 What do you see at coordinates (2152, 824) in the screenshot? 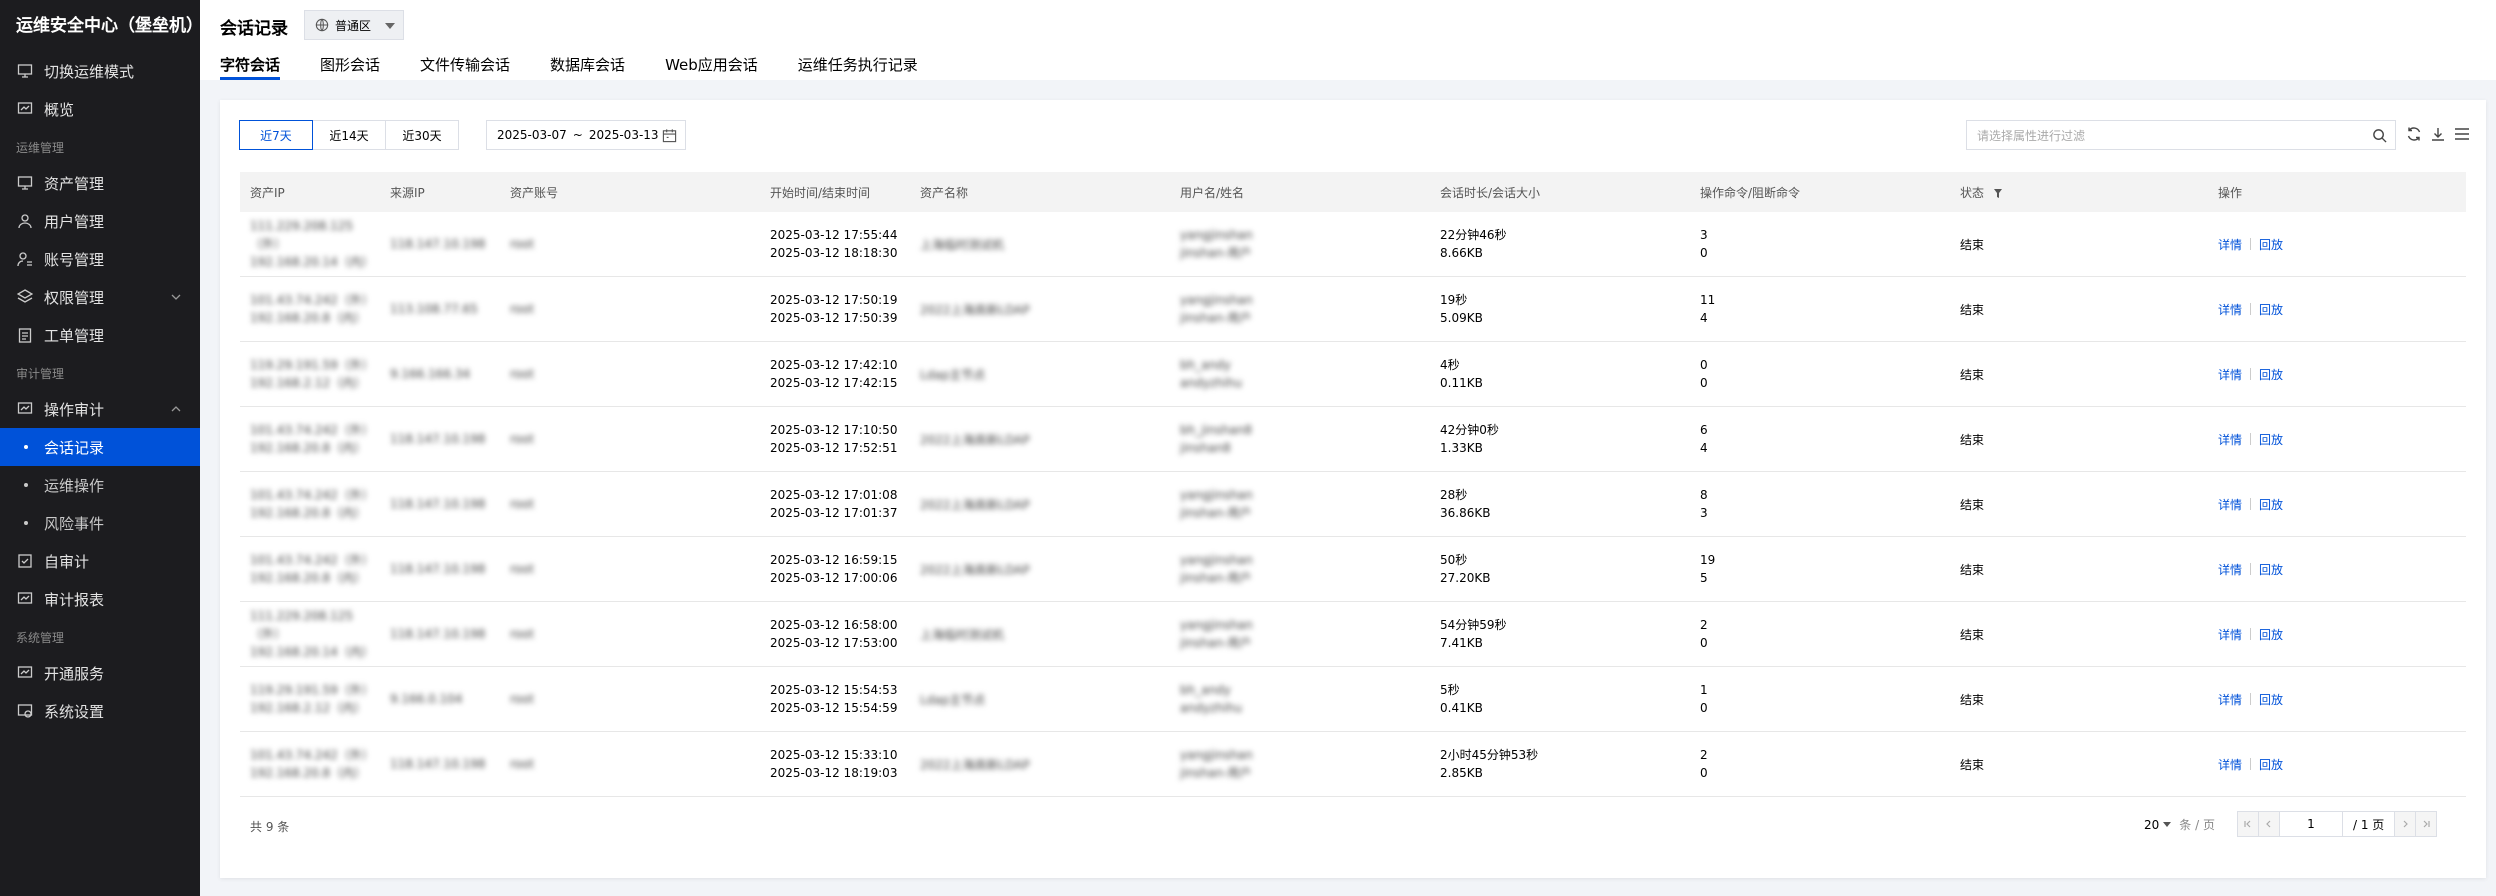
I see `page-size-value: 20` at bounding box center [2152, 824].